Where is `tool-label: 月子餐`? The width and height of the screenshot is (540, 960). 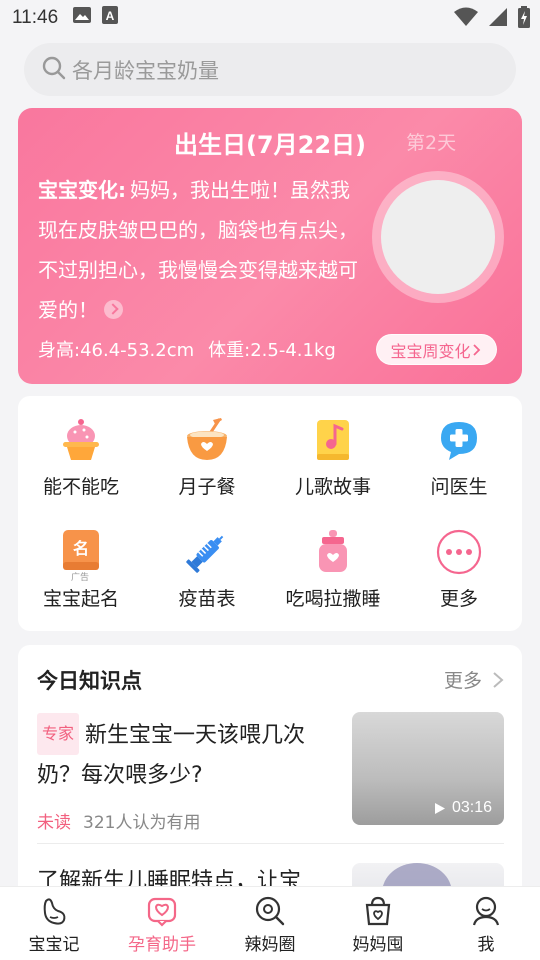 tool-label: 月子餐 is located at coordinates (207, 487).